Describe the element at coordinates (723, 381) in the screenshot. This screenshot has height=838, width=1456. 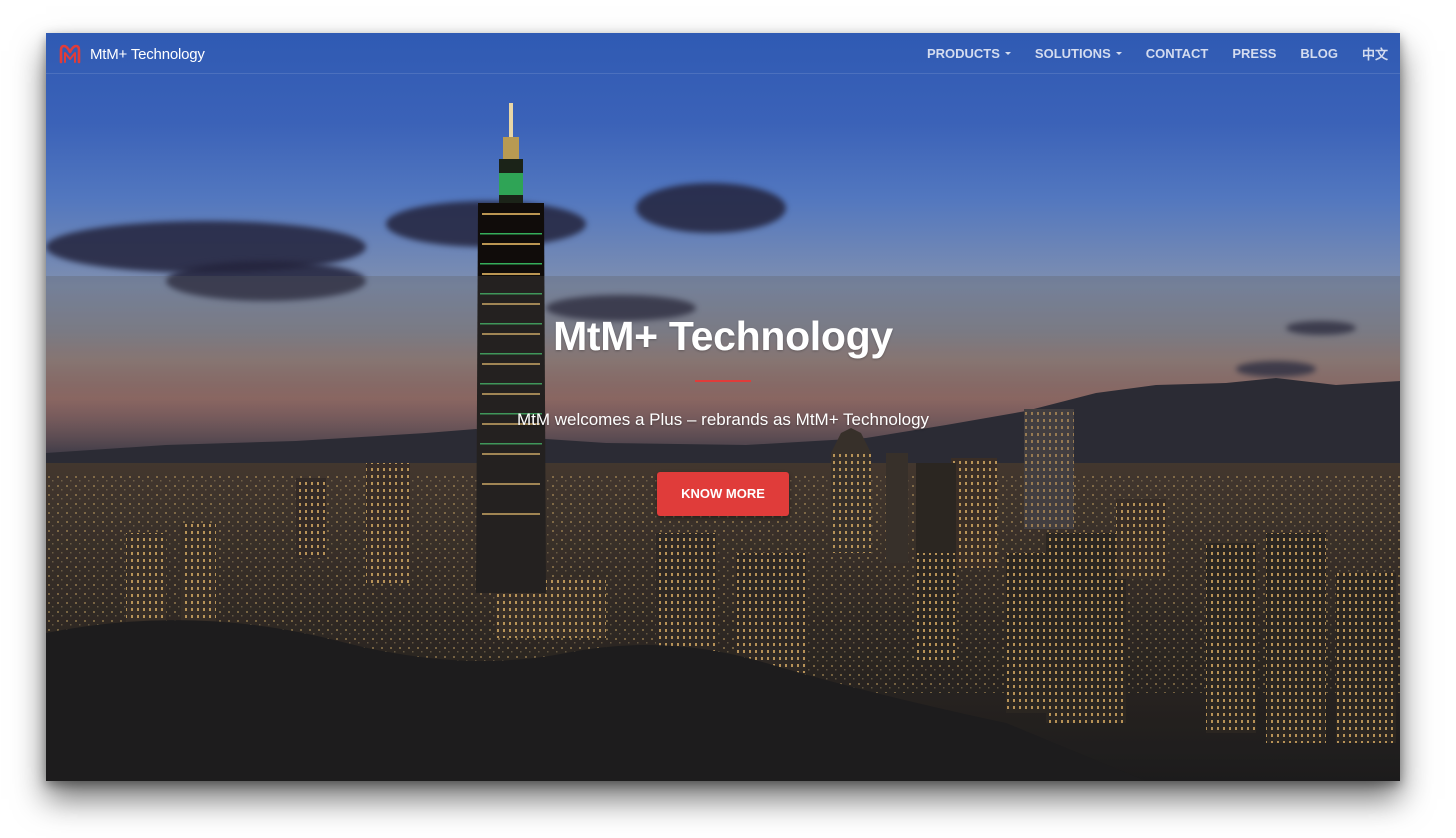
I see `hero-divider` at that location.